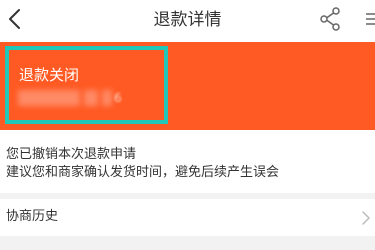 The image size is (375, 250). Describe the element at coordinates (366, 218) in the screenshot. I see `chevron-right-icon` at that location.